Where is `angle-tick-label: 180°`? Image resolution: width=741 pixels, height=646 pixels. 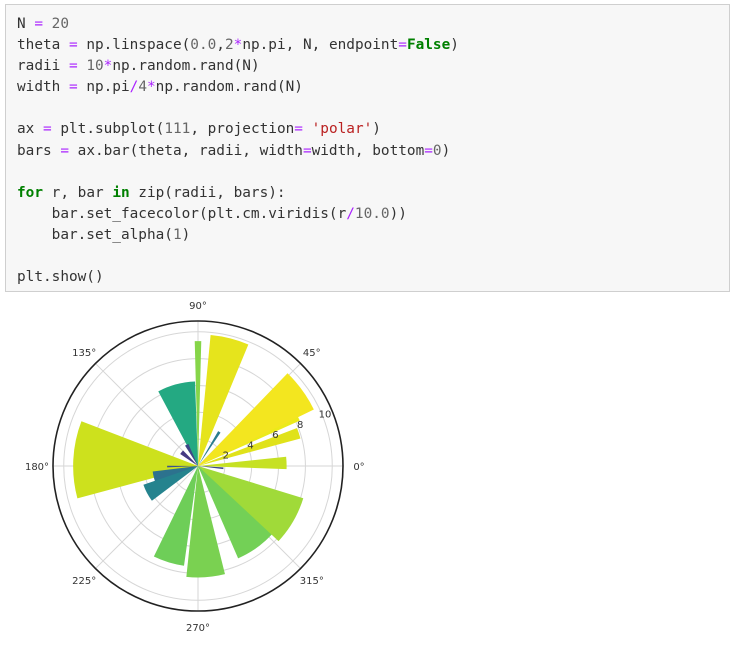
angle-tick-label: 180° is located at coordinates (37, 467).